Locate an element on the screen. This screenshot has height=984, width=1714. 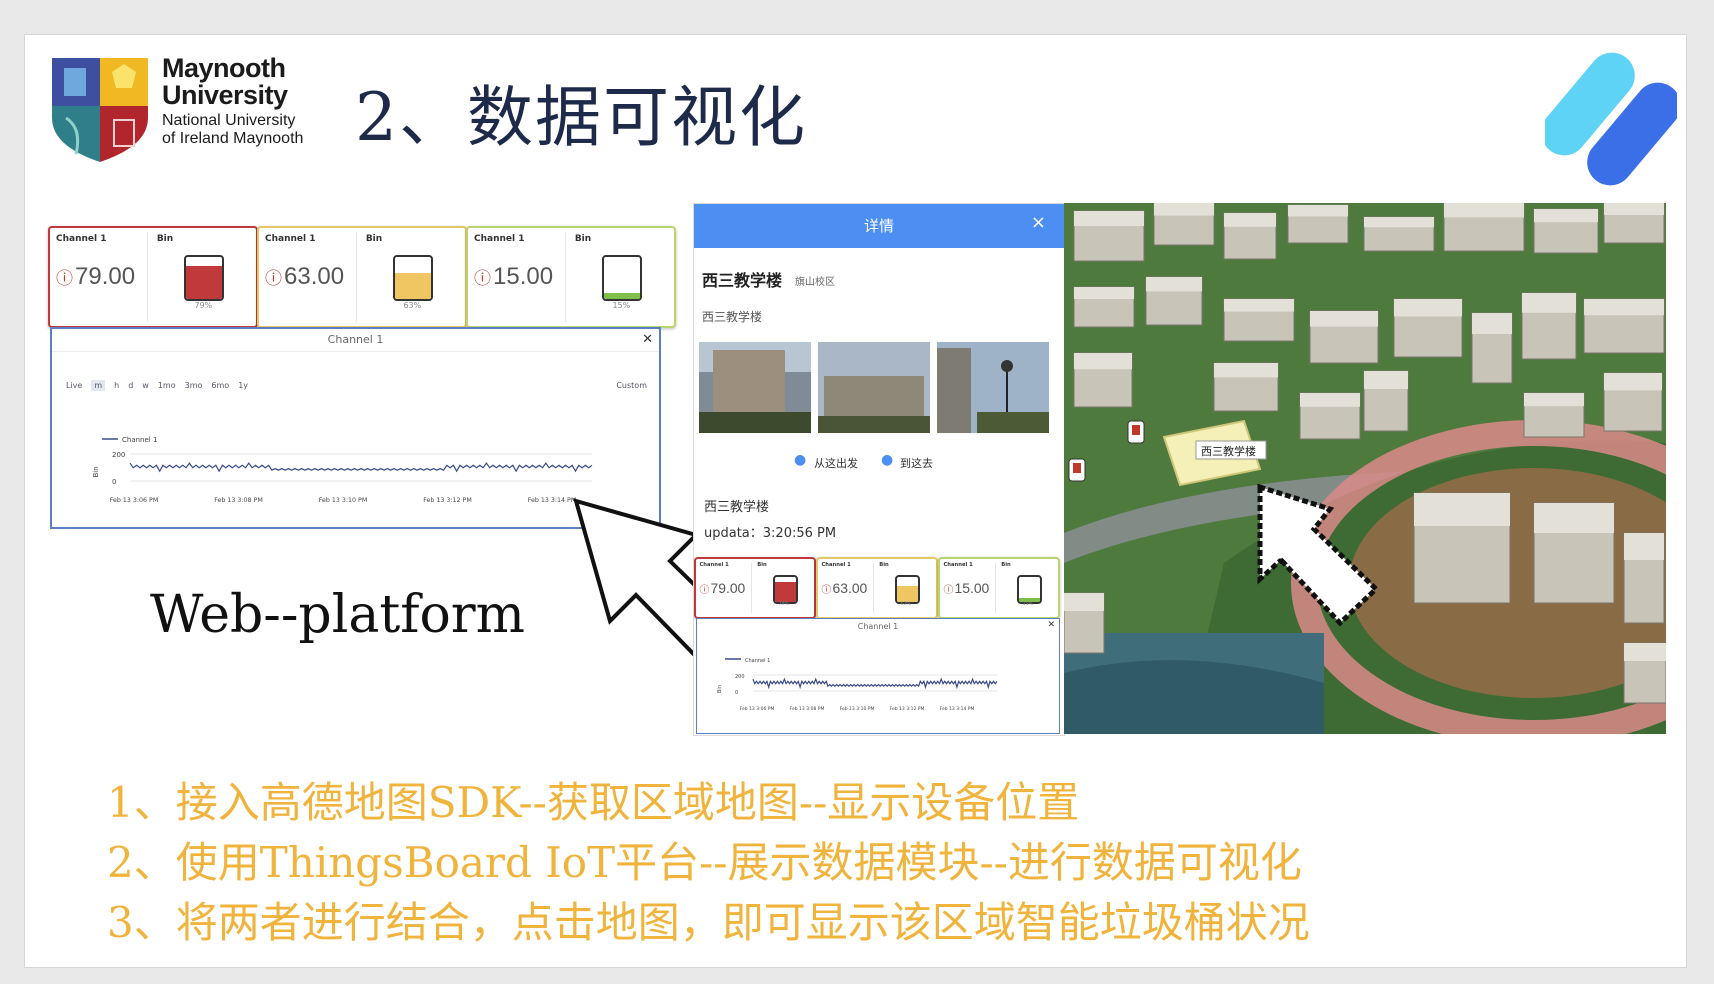
bin-label: Bin is located at coordinates (1006, 565).